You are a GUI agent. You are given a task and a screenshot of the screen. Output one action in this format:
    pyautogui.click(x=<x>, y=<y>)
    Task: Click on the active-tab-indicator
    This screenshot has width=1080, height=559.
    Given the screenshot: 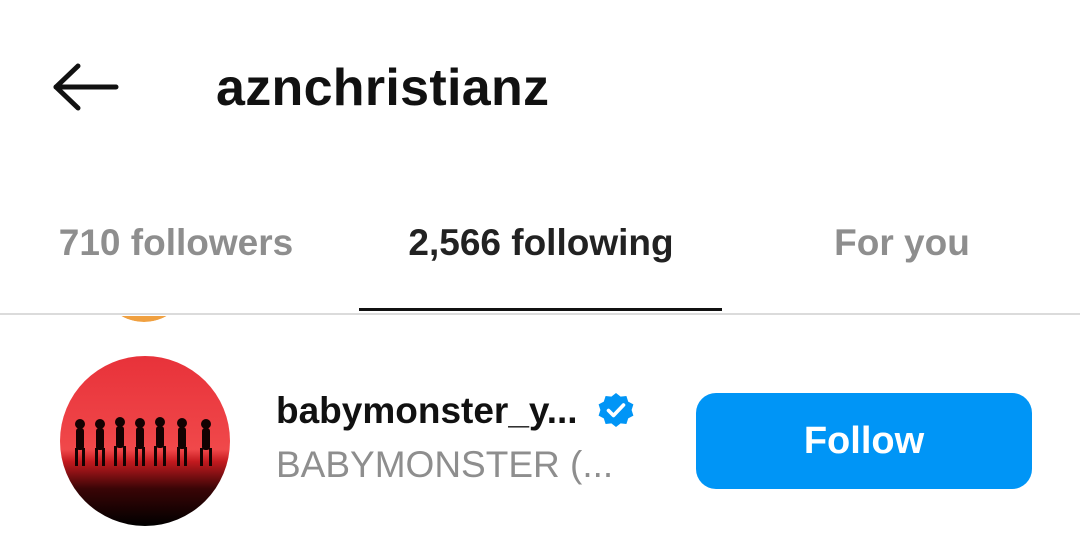 What is the action you would take?
    pyautogui.click(x=540, y=309)
    